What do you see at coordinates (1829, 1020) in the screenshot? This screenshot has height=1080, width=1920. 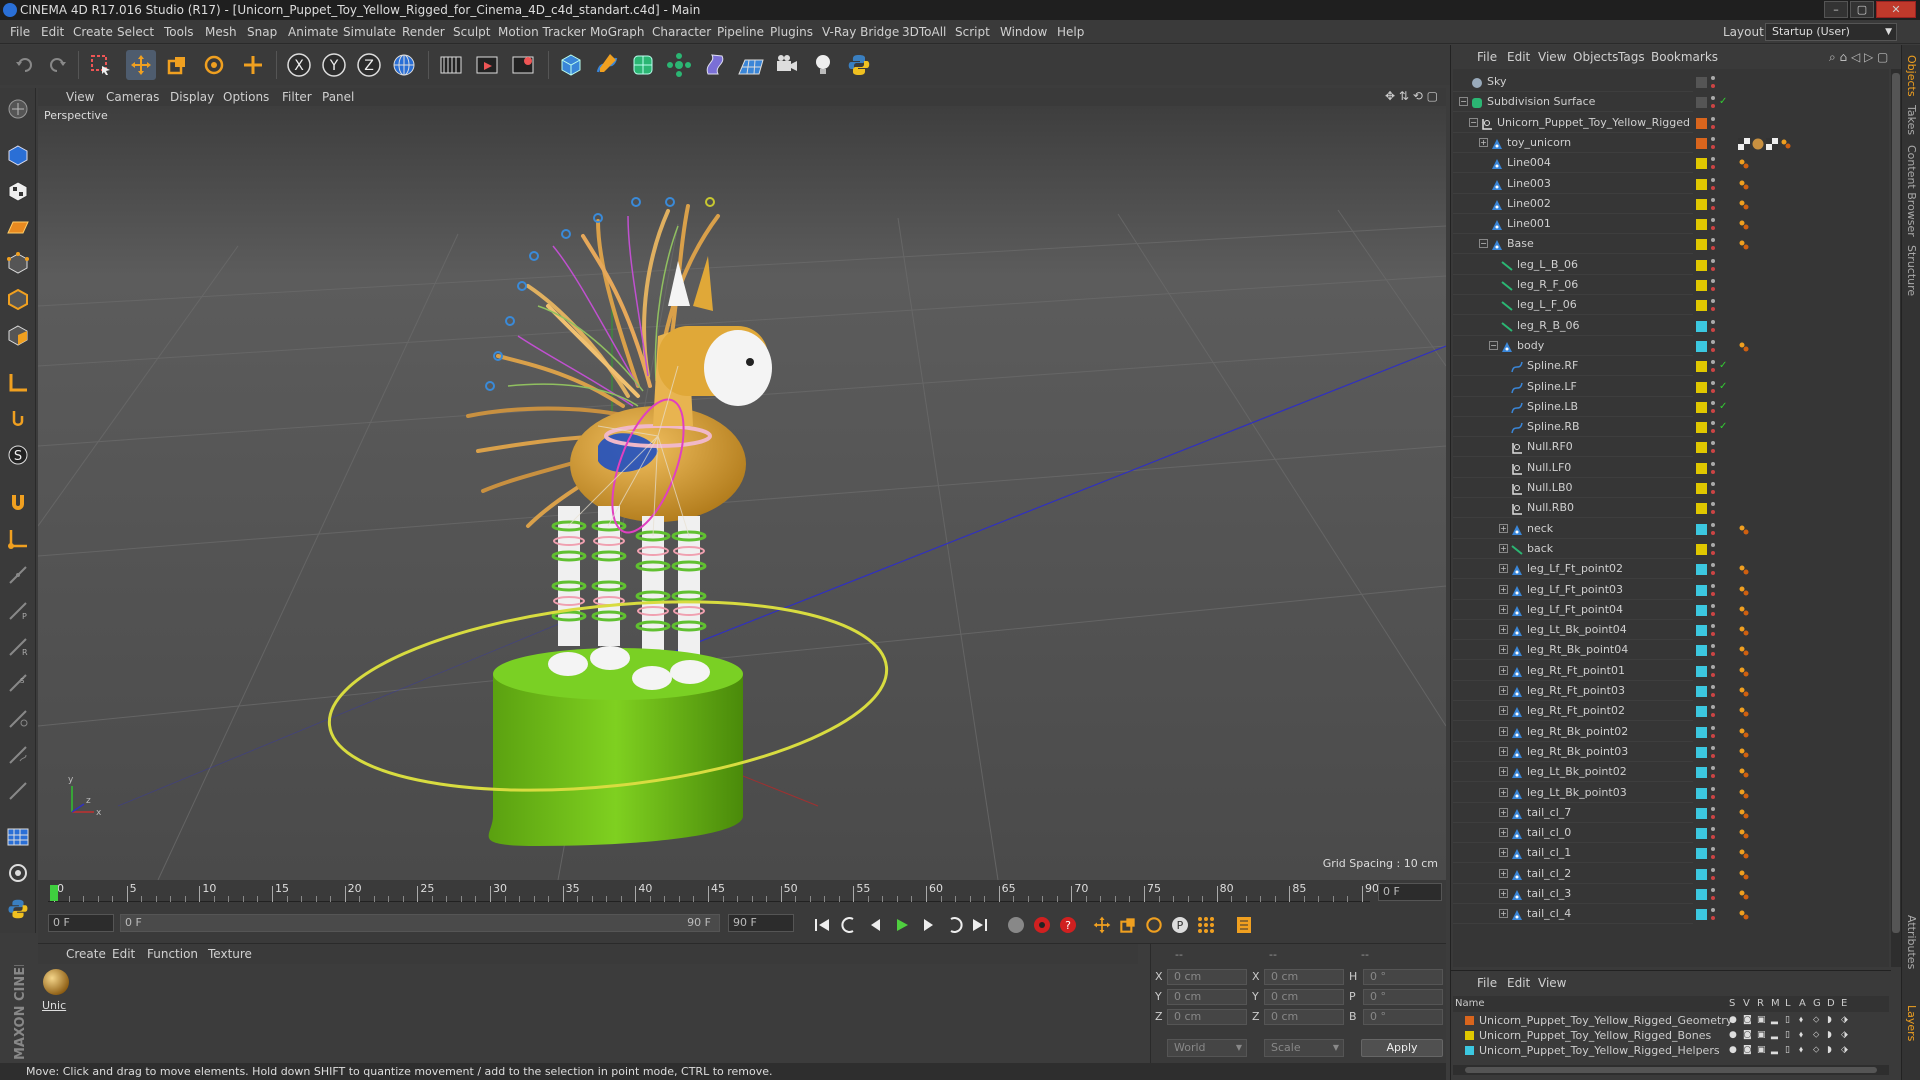 I see `layer-toggle-icon: ◗` at bounding box center [1829, 1020].